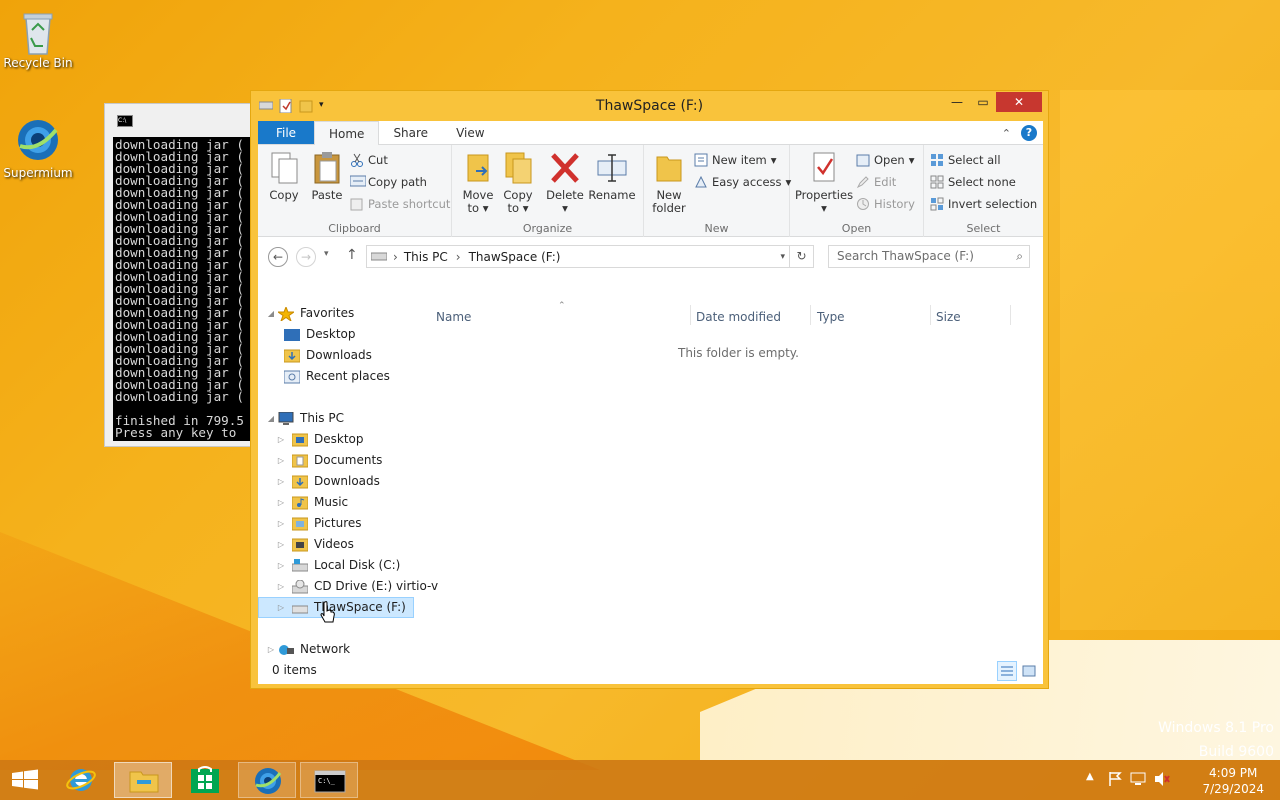  What do you see at coordinates (742, 182) in the screenshot?
I see `easy-access-button: Easy access ▾` at bounding box center [742, 182].